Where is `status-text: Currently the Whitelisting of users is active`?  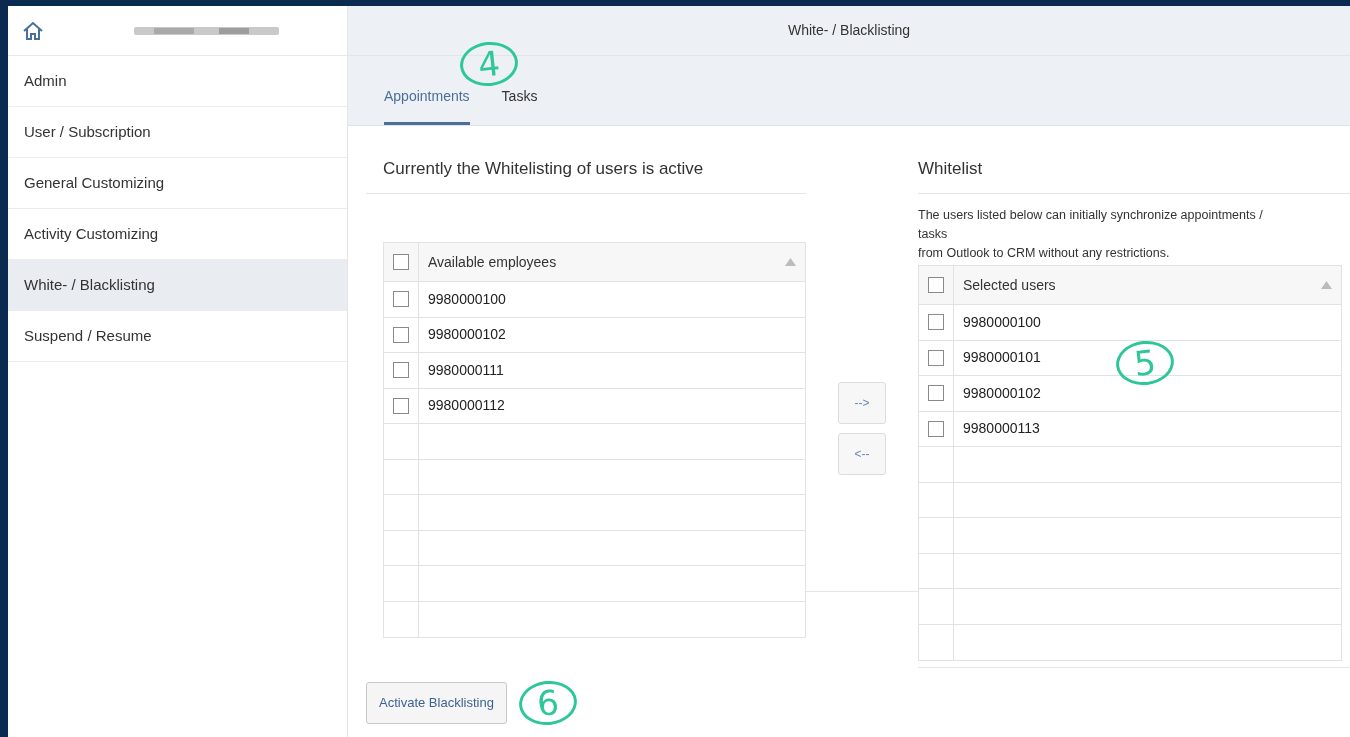 status-text: Currently the Whitelisting of users is active is located at coordinates (543, 168).